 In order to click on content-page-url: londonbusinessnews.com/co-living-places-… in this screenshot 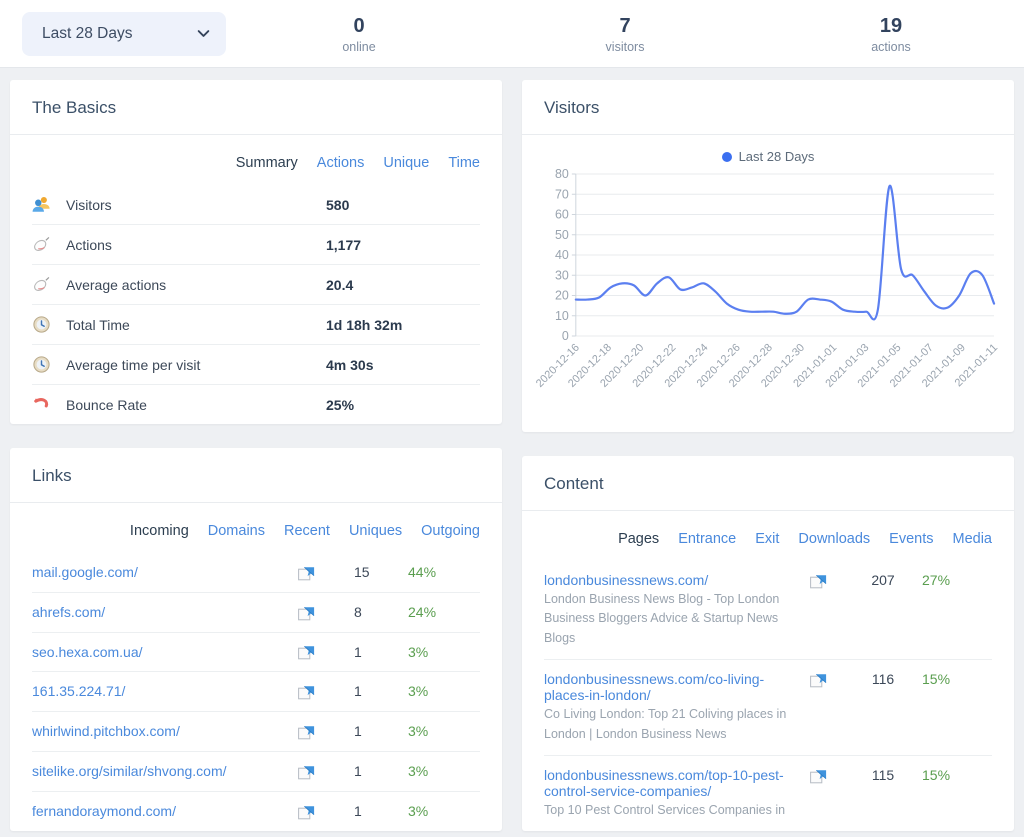, I will do `click(654, 687)`.